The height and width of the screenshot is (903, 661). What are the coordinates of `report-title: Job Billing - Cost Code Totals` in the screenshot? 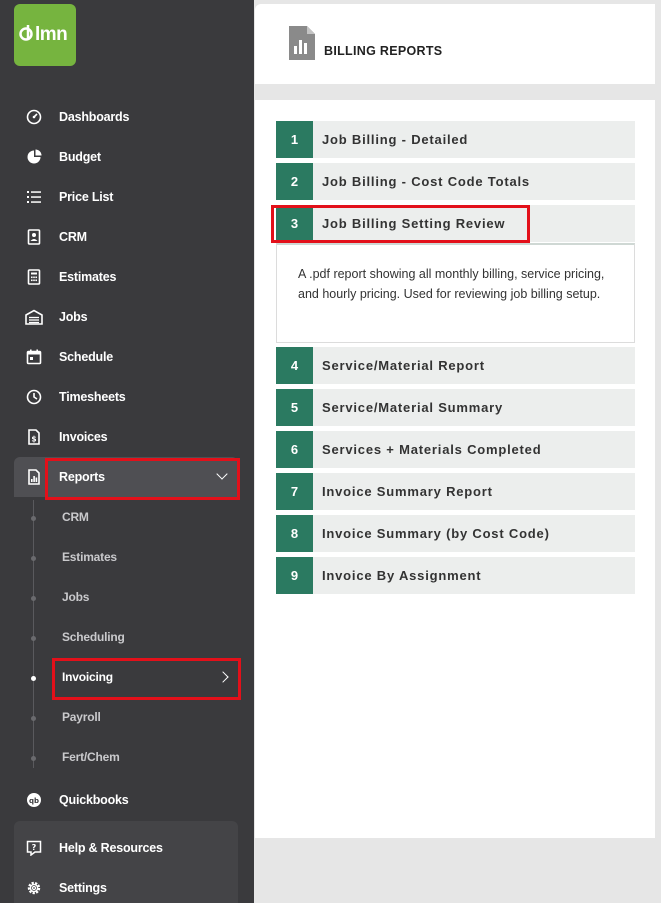 It's located at (426, 181).